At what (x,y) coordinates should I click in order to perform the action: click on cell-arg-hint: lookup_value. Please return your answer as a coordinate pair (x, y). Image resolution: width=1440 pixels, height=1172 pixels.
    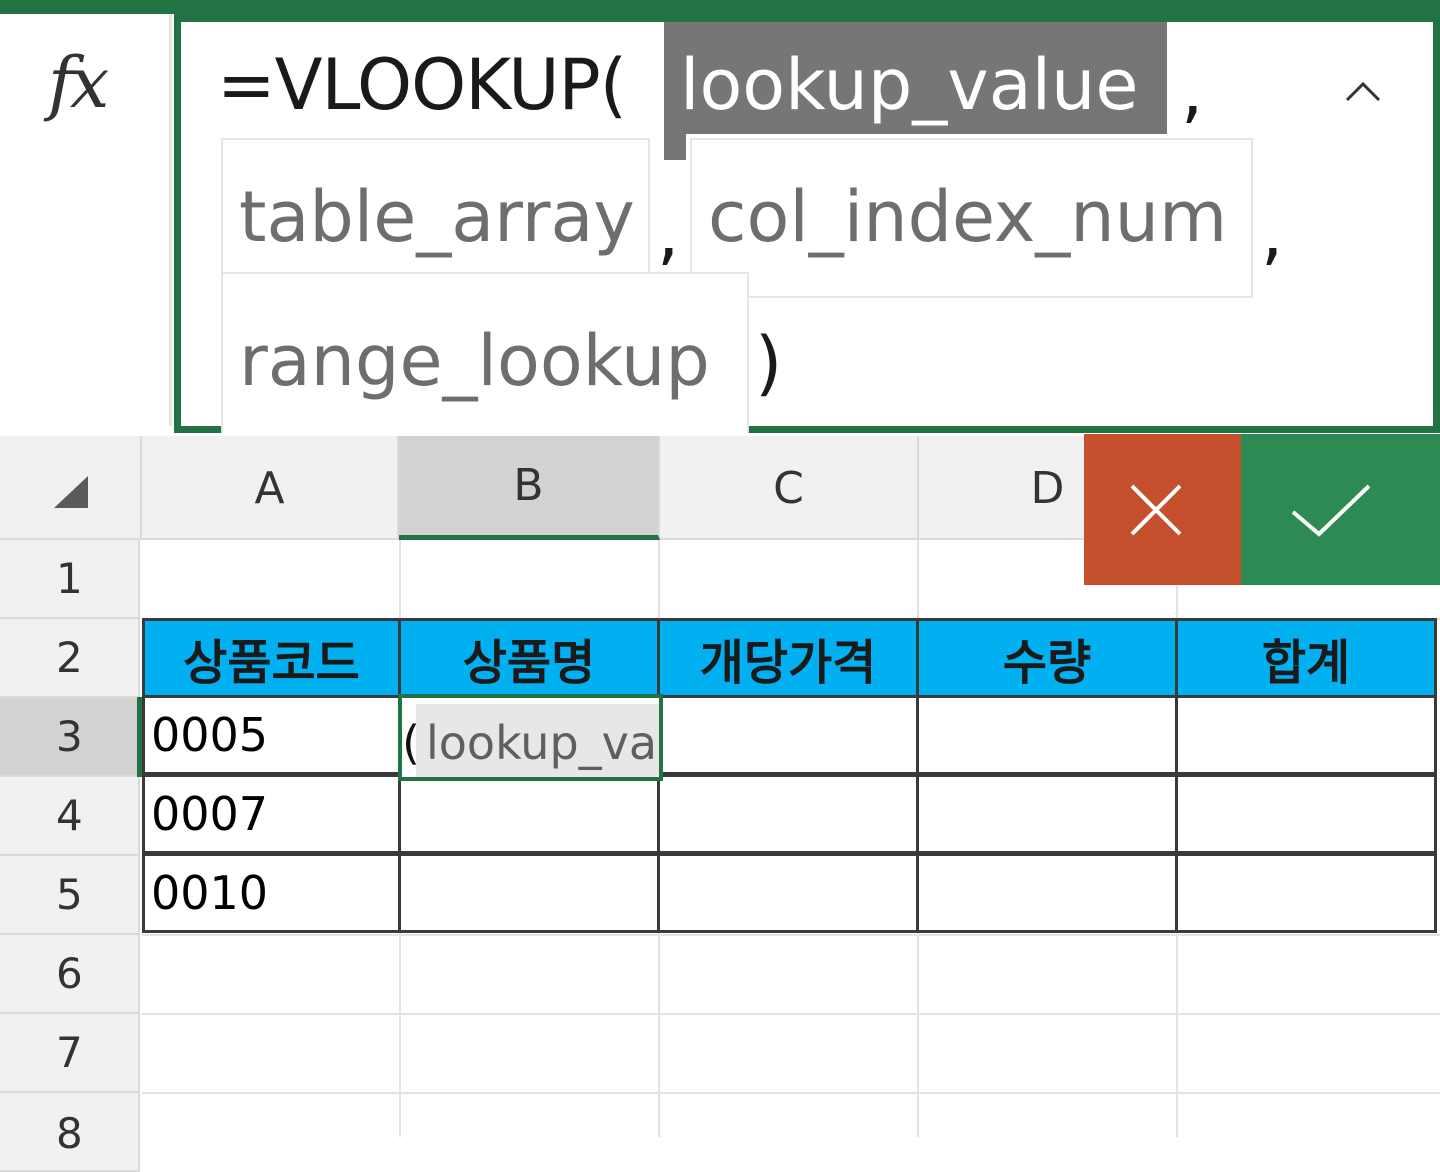
    Looking at the image, I should click on (537, 740).